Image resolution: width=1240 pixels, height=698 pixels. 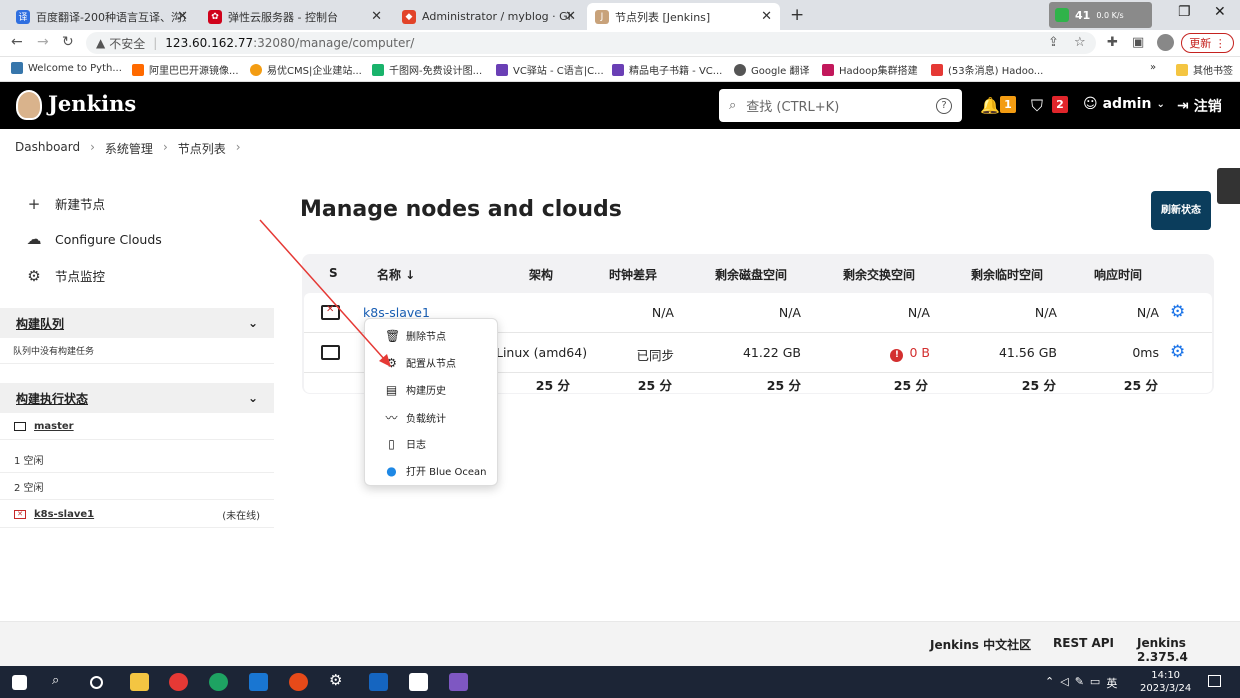 I want to click on tab-baidu-translate: 译 百度翻译-200种语言互译、沟通 ✕, so click(x=102, y=16).